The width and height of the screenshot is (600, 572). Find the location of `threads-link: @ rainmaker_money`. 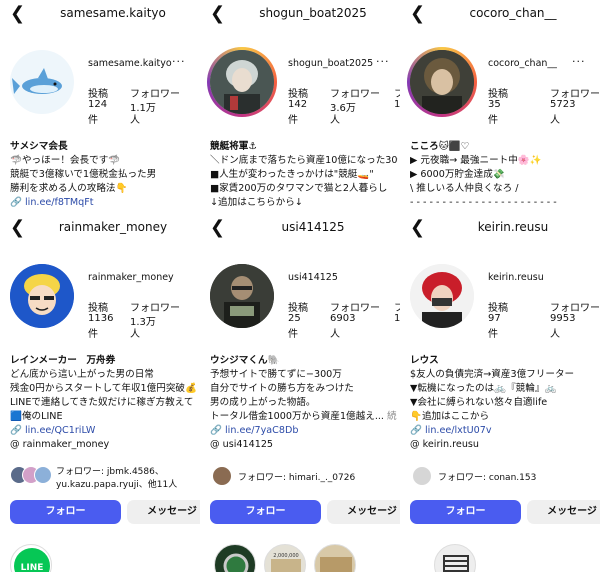

threads-link: @ rainmaker_money is located at coordinates (104, 445).